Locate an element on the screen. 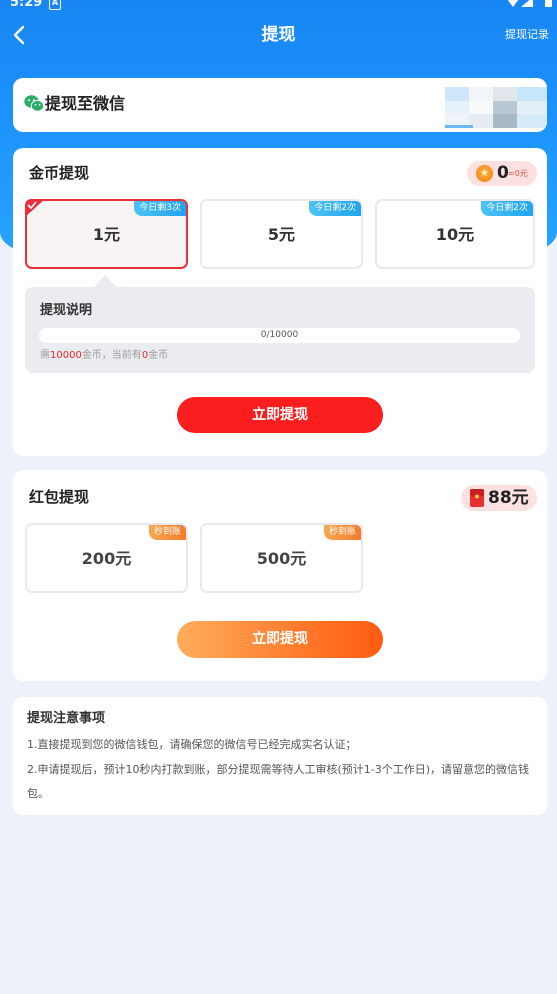 The height and width of the screenshot is (994, 557). required-coins: 10000 is located at coordinates (66, 355).